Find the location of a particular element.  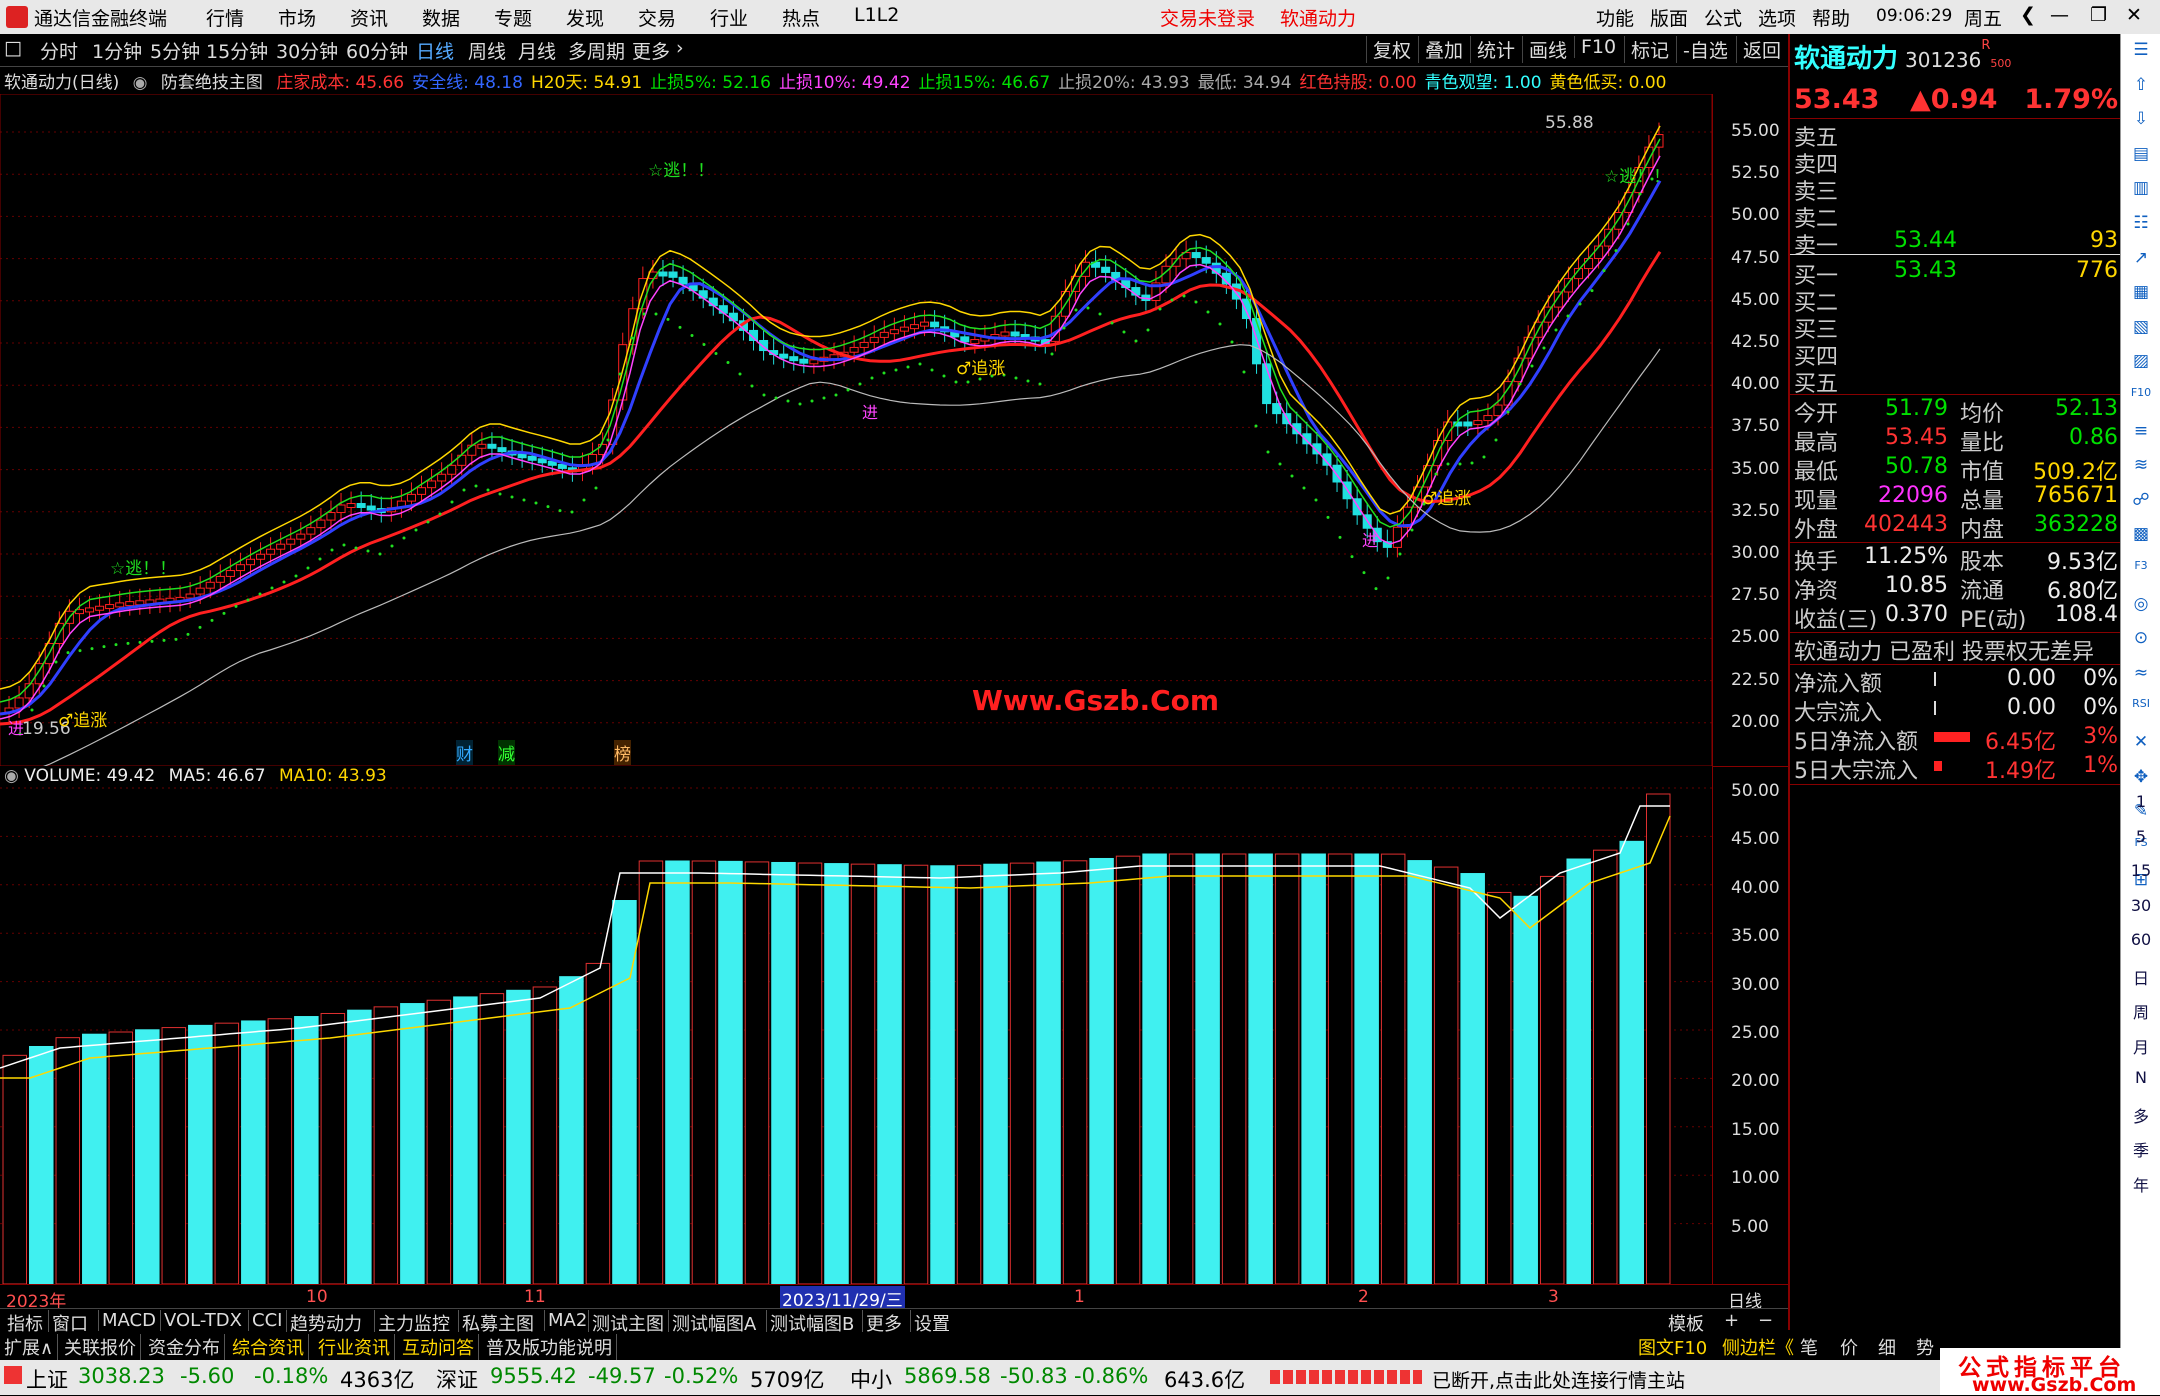

event-tag-reduce: 减 is located at coordinates (506, 752).